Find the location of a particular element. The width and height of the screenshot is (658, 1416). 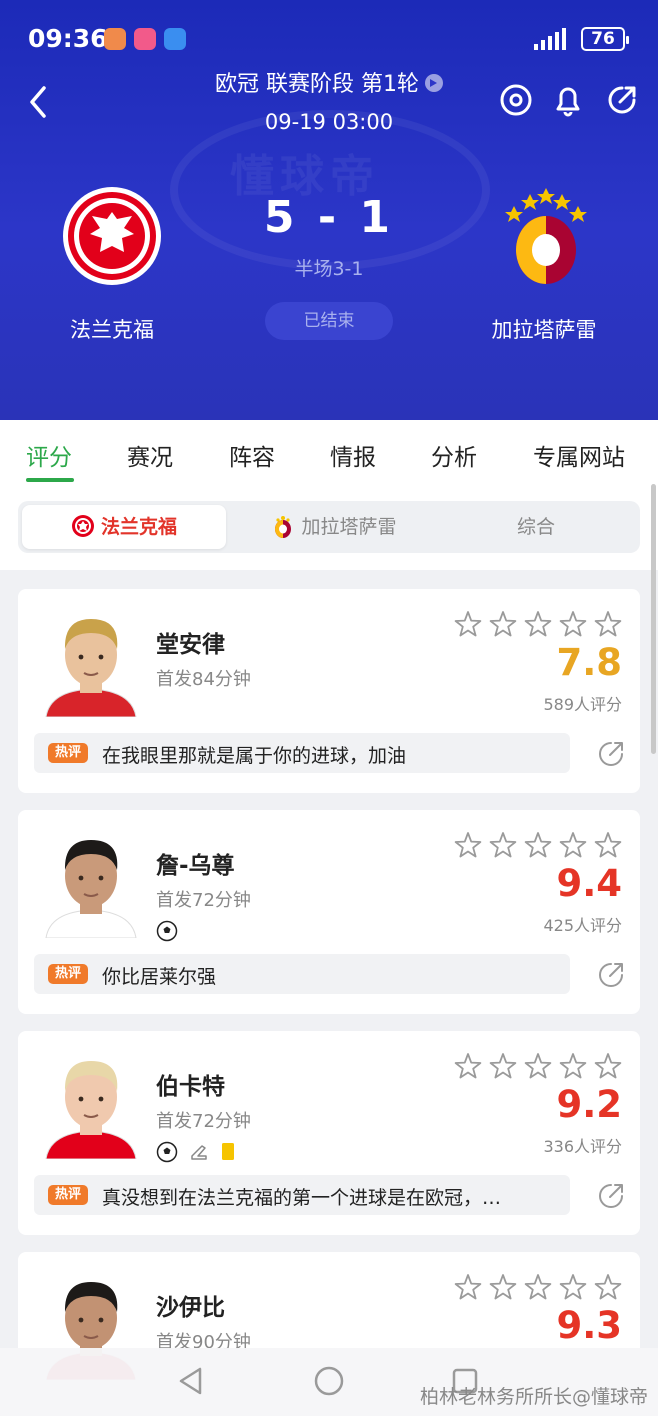

segment-away-label: 加拉塔萨雷 is located at coordinates (349, 527).